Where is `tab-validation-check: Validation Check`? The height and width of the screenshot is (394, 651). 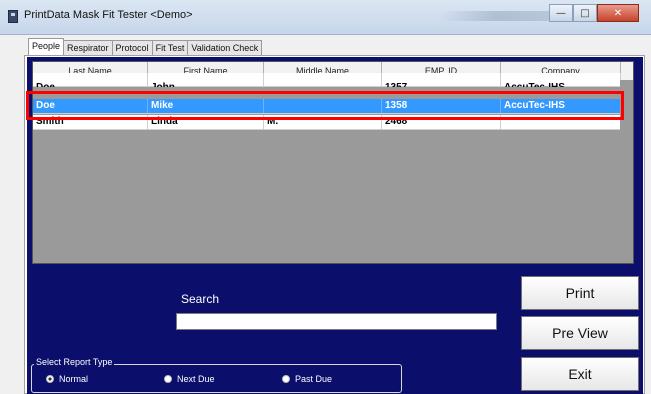 tab-validation-check: Validation Check is located at coordinates (225, 47).